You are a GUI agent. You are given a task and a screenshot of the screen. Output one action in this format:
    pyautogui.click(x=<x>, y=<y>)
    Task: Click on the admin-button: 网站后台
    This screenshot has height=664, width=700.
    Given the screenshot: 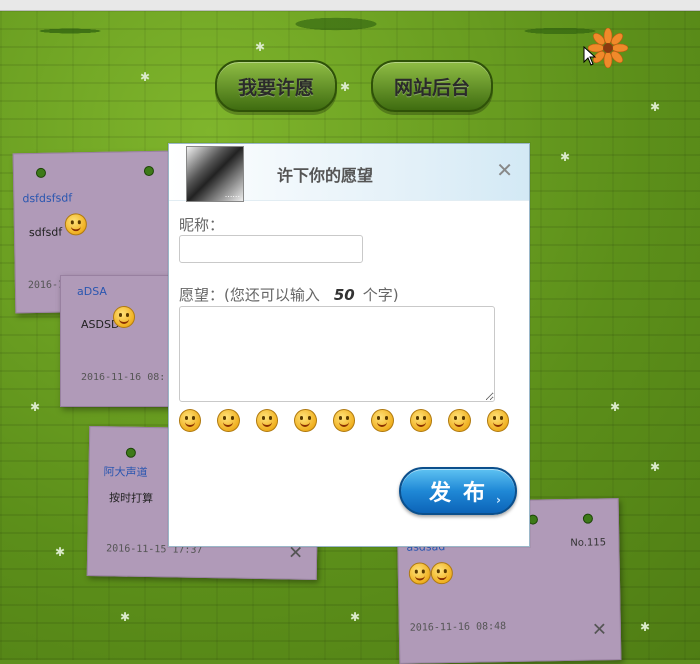 What is the action you would take?
    pyautogui.click(x=432, y=86)
    